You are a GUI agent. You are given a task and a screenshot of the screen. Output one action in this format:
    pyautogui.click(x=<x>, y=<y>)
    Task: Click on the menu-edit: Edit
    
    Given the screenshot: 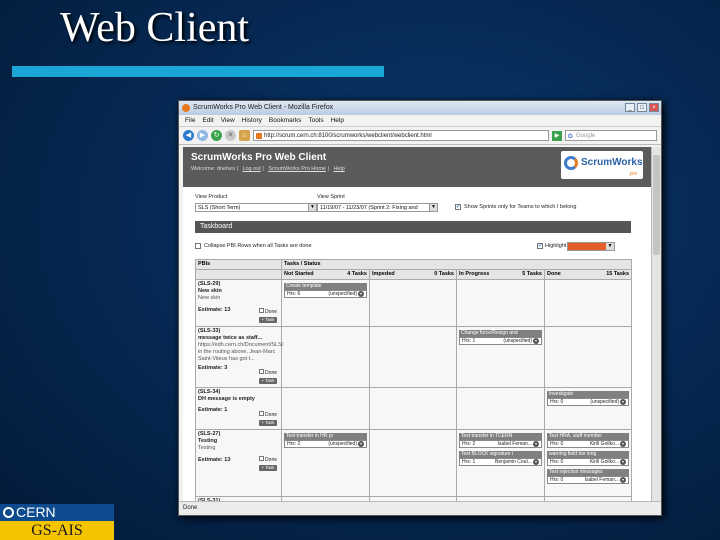 What is the action you would take?
    pyautogui.click(x=207, y=120)
    